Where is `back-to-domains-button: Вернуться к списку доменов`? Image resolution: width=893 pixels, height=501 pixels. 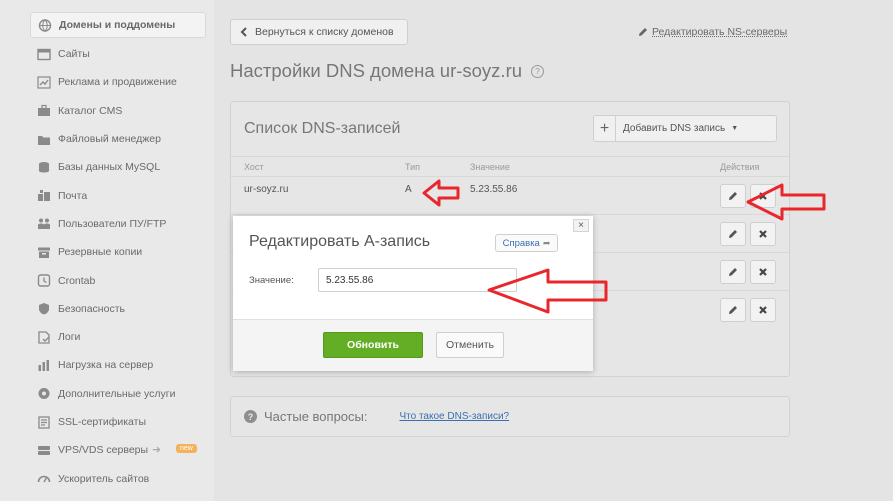
back-to-domains-button: Вернуться к списку доменов is located at coordinates (319, 32).